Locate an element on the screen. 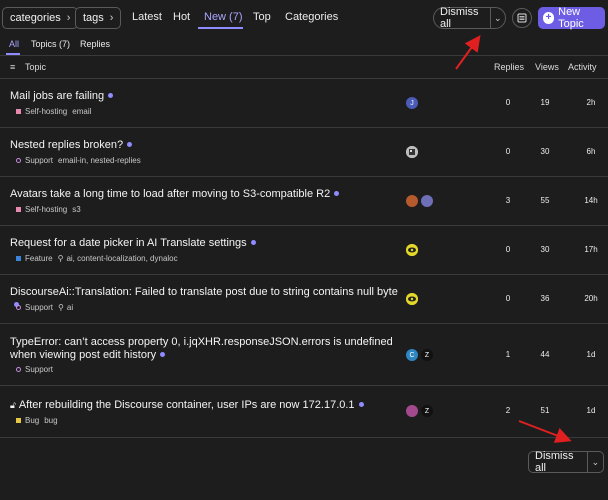 The image size is (608, 500). column-topic: Topic is located at coordinates (35, 67).